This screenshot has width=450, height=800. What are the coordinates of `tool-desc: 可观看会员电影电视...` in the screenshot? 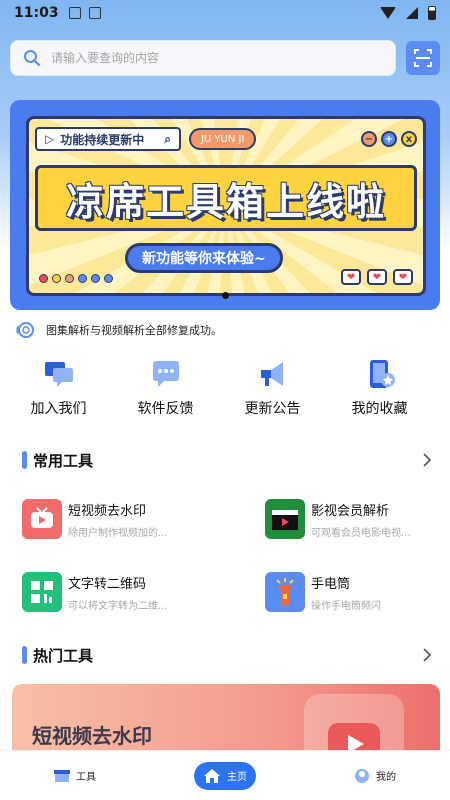 It's located at (361, 533).